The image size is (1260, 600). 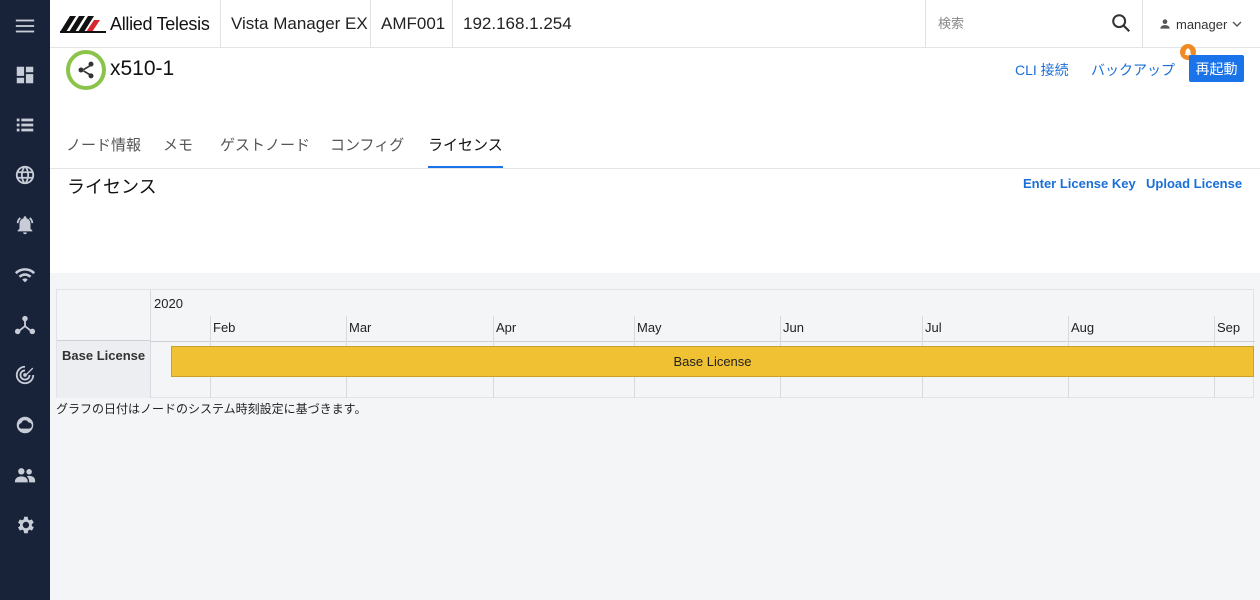 I want to click on node-status-icon, so click(x=86, y=70).